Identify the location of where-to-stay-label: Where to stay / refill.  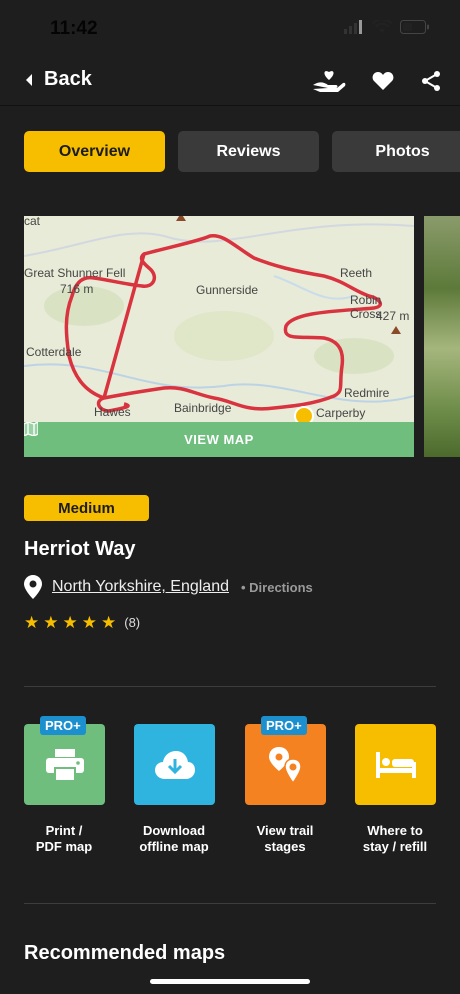
(395, 838).